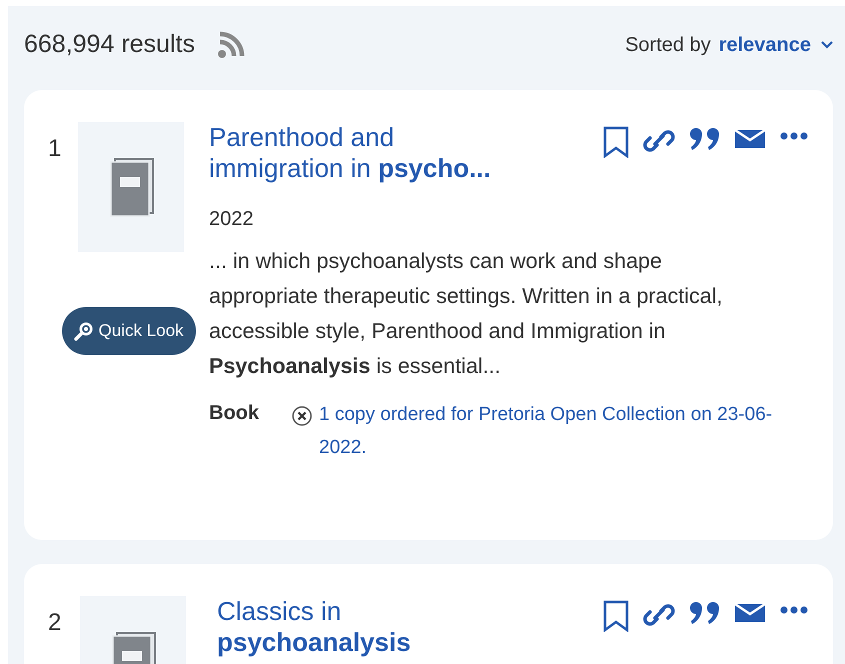 The height and width of the screenshot is (664, 845). What do you see at coordinates (564, 431) in the screenshot?
I see `availability-link: 1 copy ordered for Pretoria Open Collection on 23-06-2022.` at bounding box center [564, 431].